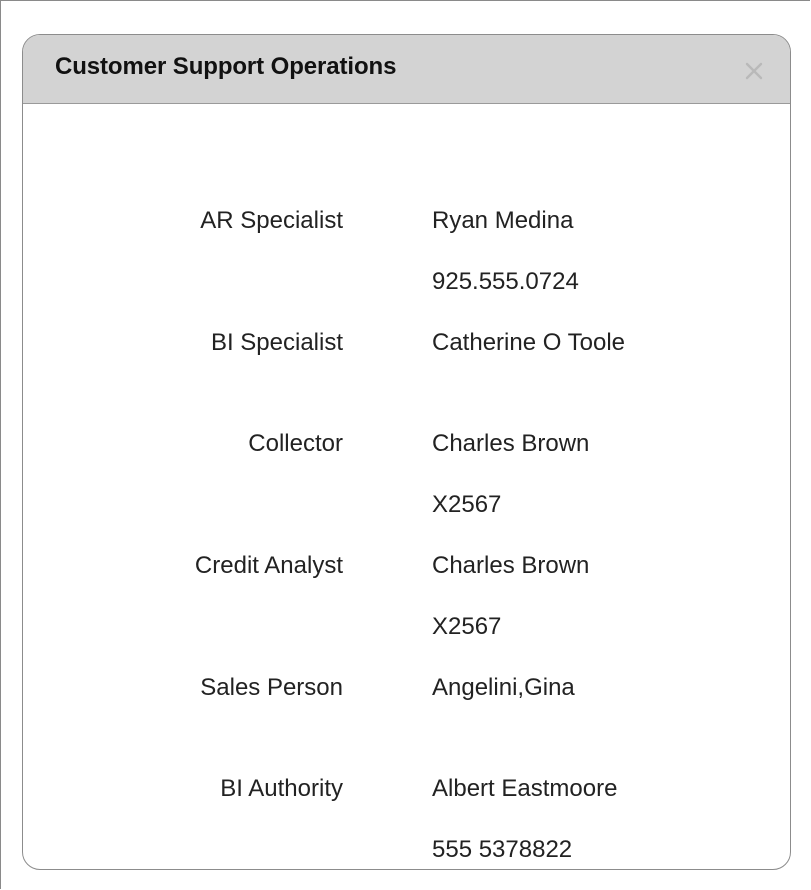 This screenshot has width=811, height=890. I want to click on contact-row-phone: 555 5378822, so click(406, 849).